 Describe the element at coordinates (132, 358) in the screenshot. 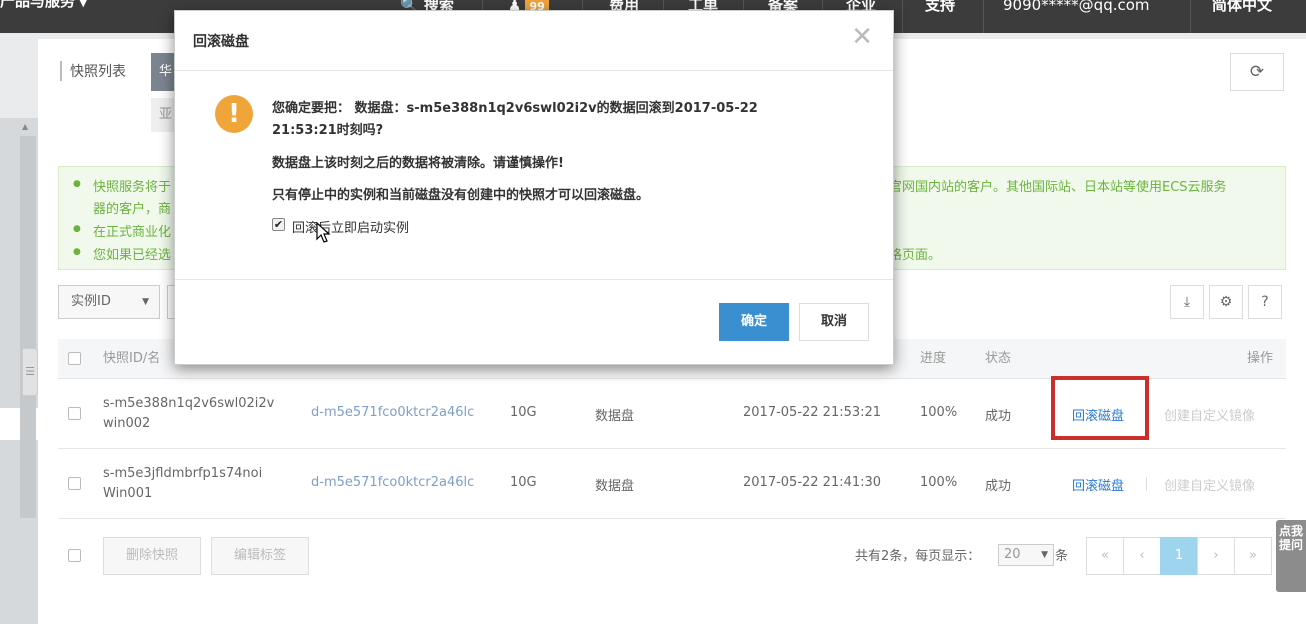

I see `header-id-name: 快照ID/名` at that location.